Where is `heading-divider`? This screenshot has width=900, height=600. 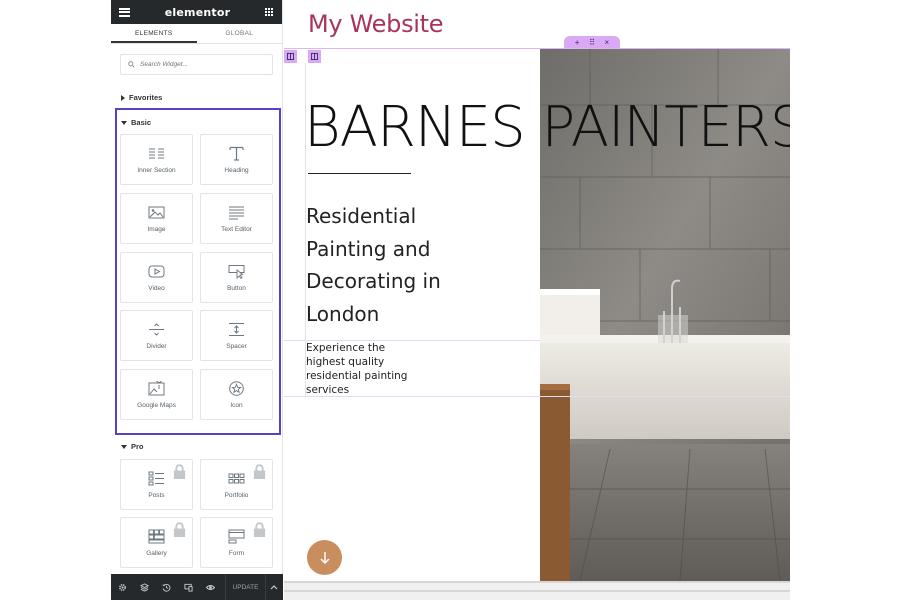 heading-divider is located at coordinates (359, 173).